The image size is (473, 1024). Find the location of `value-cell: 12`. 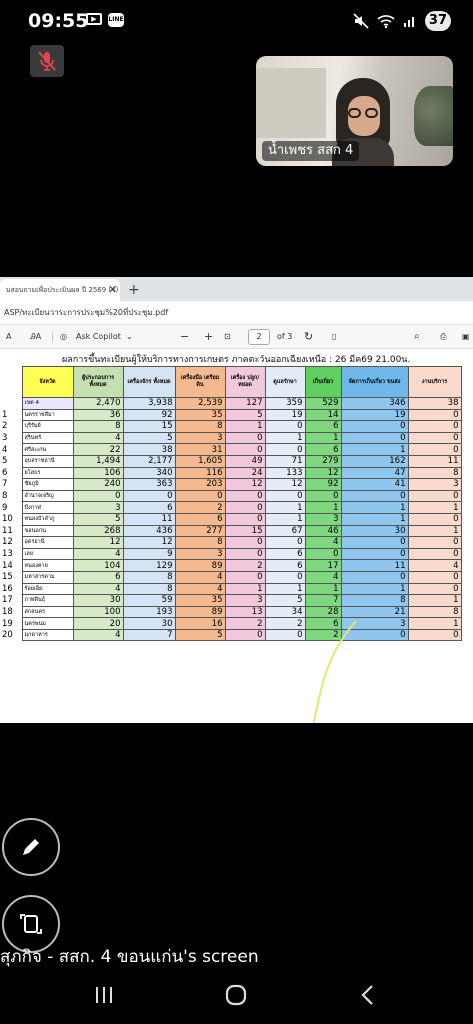

value-cell: 12 is located at coordinates (245, 484).